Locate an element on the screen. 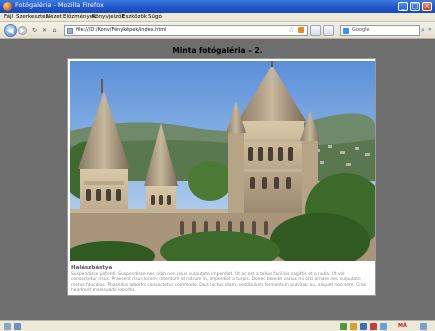 This screenshot has height=331, width=435. done-icon is located at coordinates (7, 326).